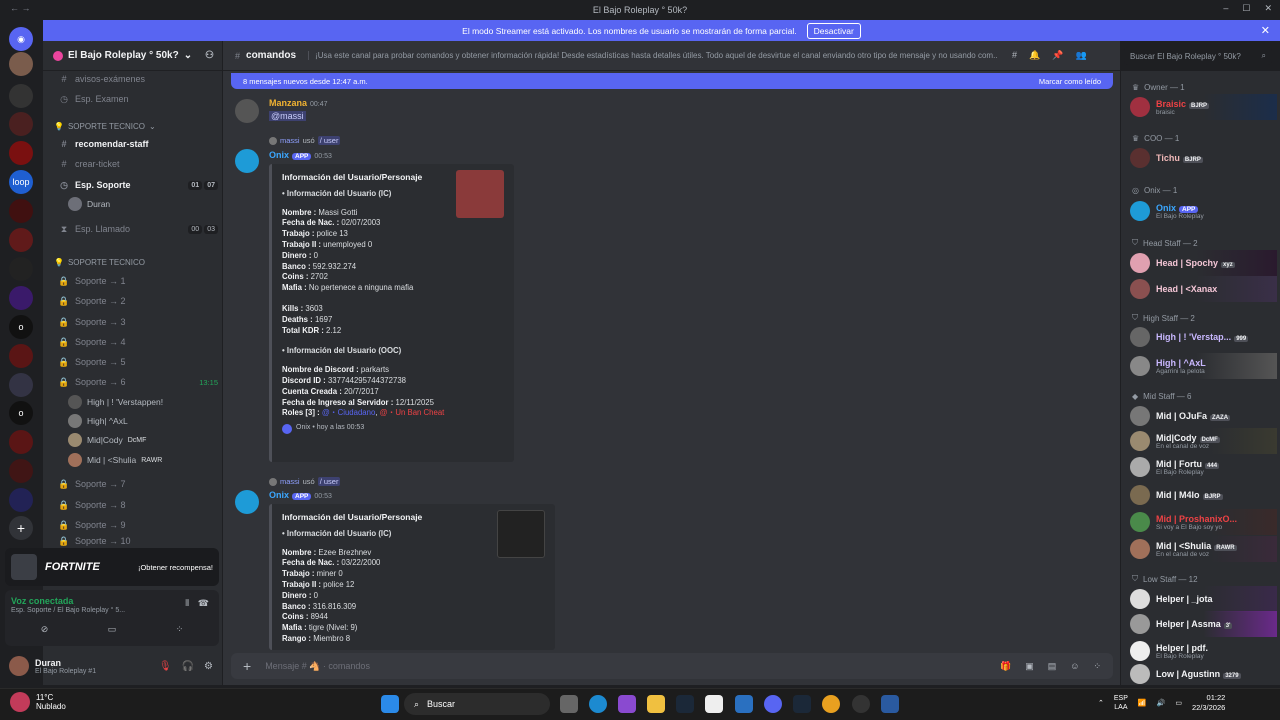 This screenshot has height=720, width=1280. I want to click on member-row: Mid | Fortu 444 El Bajo Roleplay, so click(1203, 467).